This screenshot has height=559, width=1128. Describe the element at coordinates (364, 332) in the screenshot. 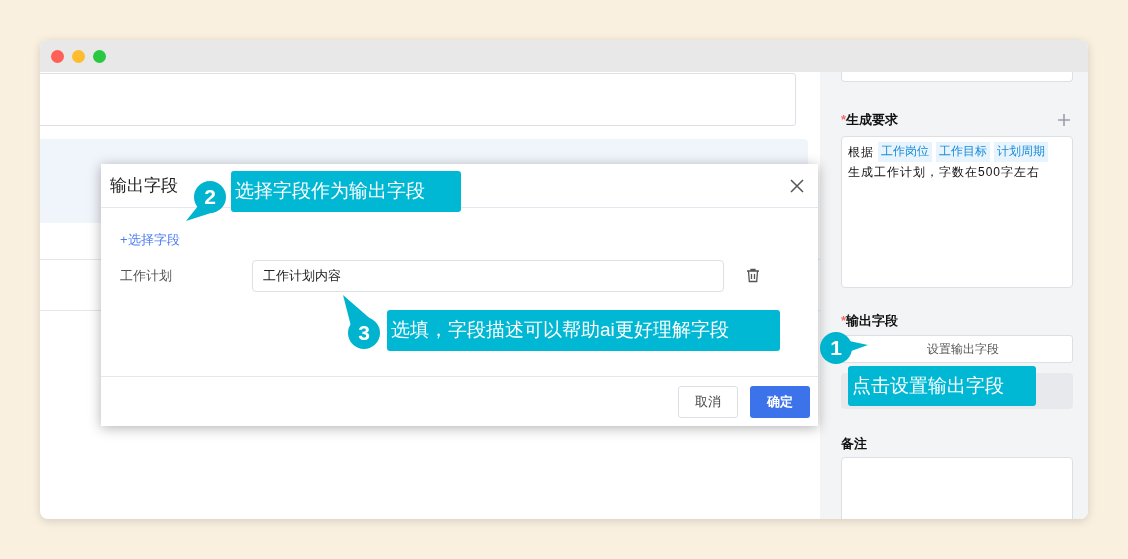

I see `callout-number: 3` at that location.